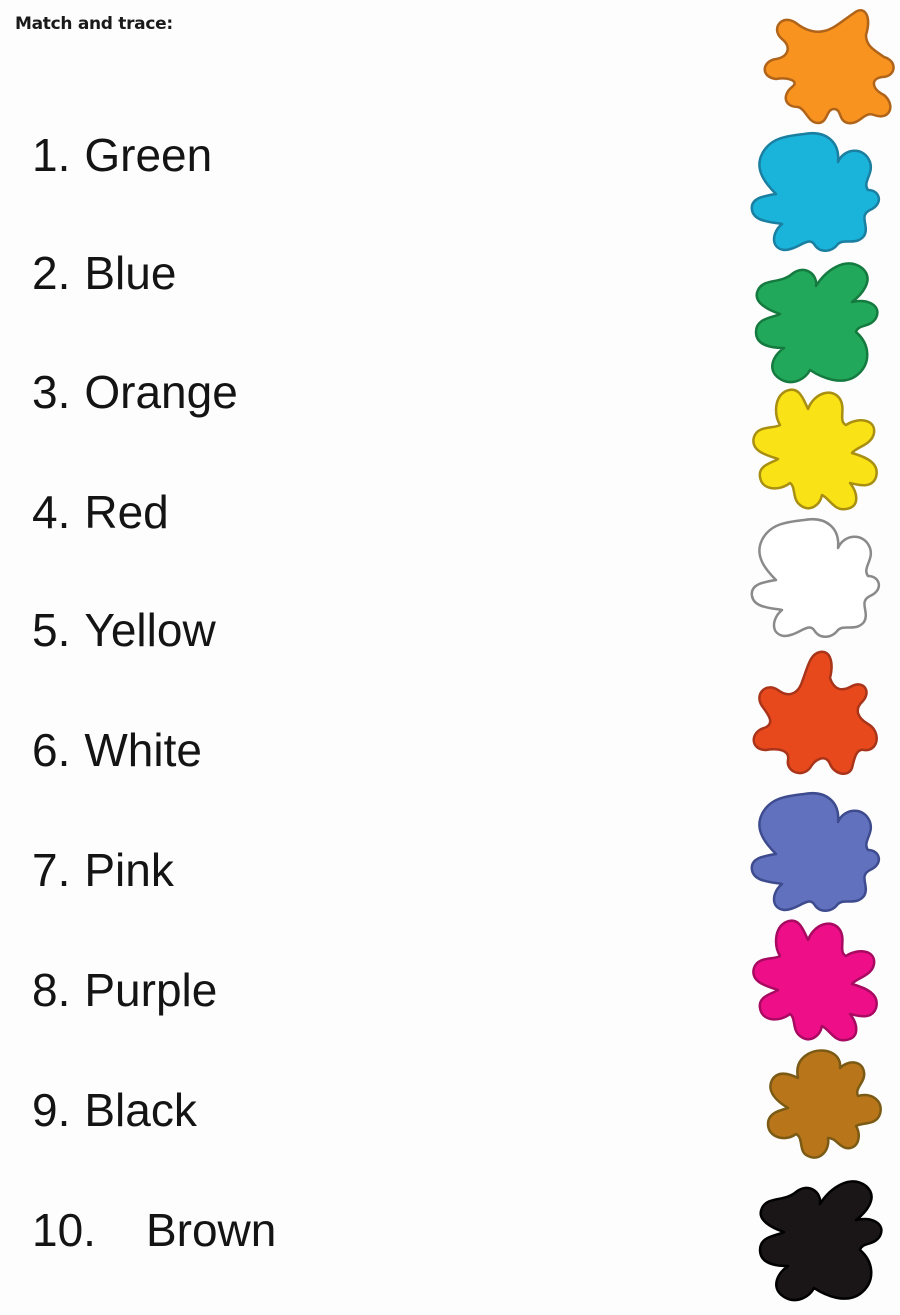 The height and width of the screenshot is (1315, 900). I want to click on item-label: Pink, so click(129, 870).